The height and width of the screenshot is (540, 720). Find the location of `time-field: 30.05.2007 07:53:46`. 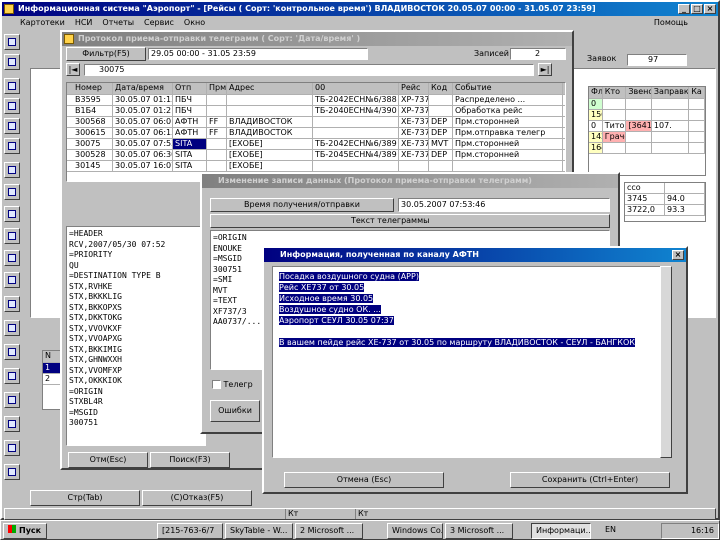

time-field: 30.05.2007 07:53:46 is located at coordinates (504, 205).